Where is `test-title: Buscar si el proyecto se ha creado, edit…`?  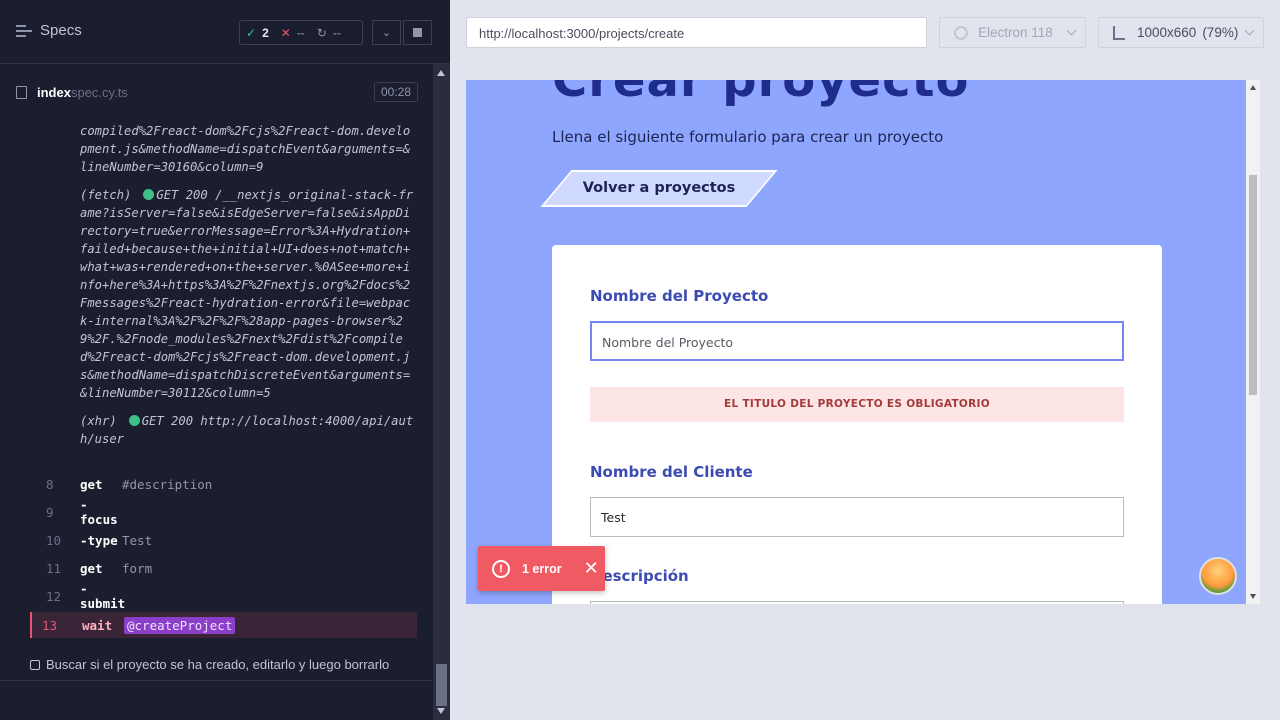 test-title: Buscar si el proyecto se ha creado, edit… is located at coordinates (218, 664).